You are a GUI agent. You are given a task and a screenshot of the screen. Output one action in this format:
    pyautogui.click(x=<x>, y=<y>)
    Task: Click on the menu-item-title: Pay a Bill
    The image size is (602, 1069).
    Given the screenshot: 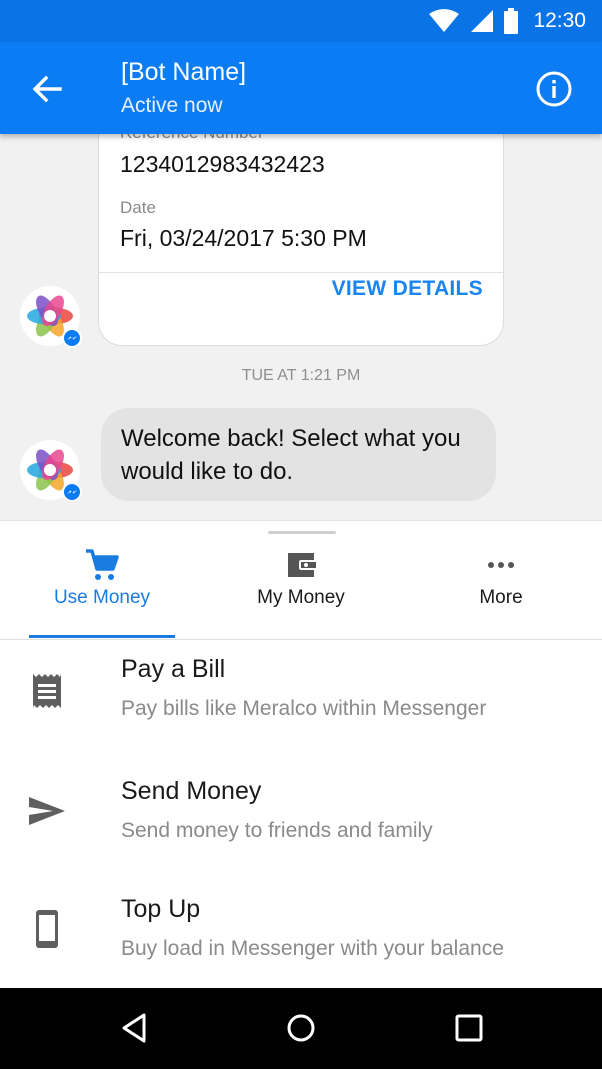 What is the action you would take?
    pyautogui.click(x=173, y=669)
    